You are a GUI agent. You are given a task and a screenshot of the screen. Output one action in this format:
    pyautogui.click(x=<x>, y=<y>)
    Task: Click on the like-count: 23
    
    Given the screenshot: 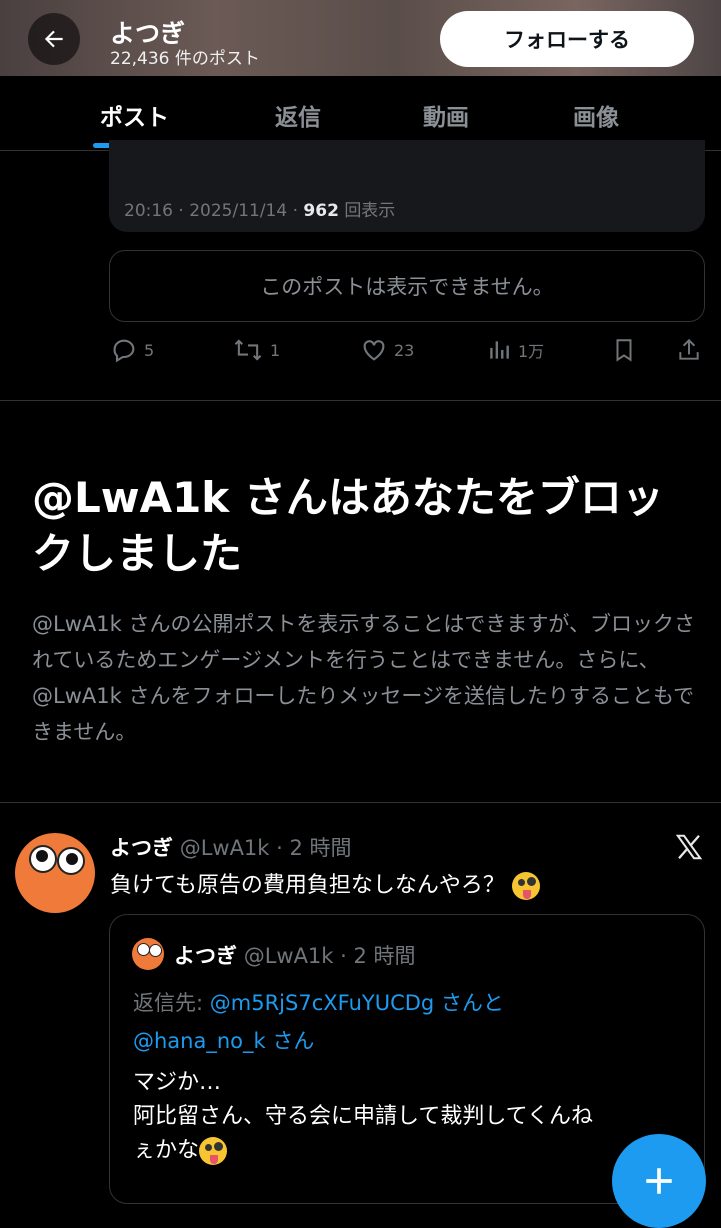 What is the action you would take?
    pyautogui.click(x=404, y=350)
    